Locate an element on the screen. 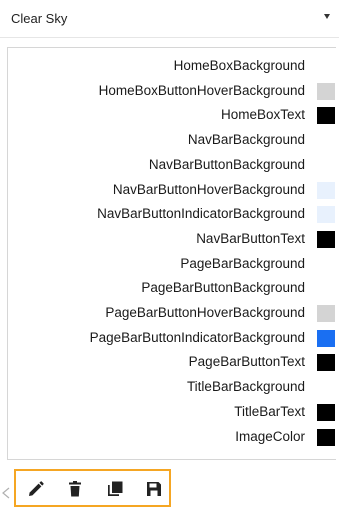 The height and width of the screenshot is (510, 339). color-row-label: PageBarButtonHoverBackground is located at coordinates (205, 312).